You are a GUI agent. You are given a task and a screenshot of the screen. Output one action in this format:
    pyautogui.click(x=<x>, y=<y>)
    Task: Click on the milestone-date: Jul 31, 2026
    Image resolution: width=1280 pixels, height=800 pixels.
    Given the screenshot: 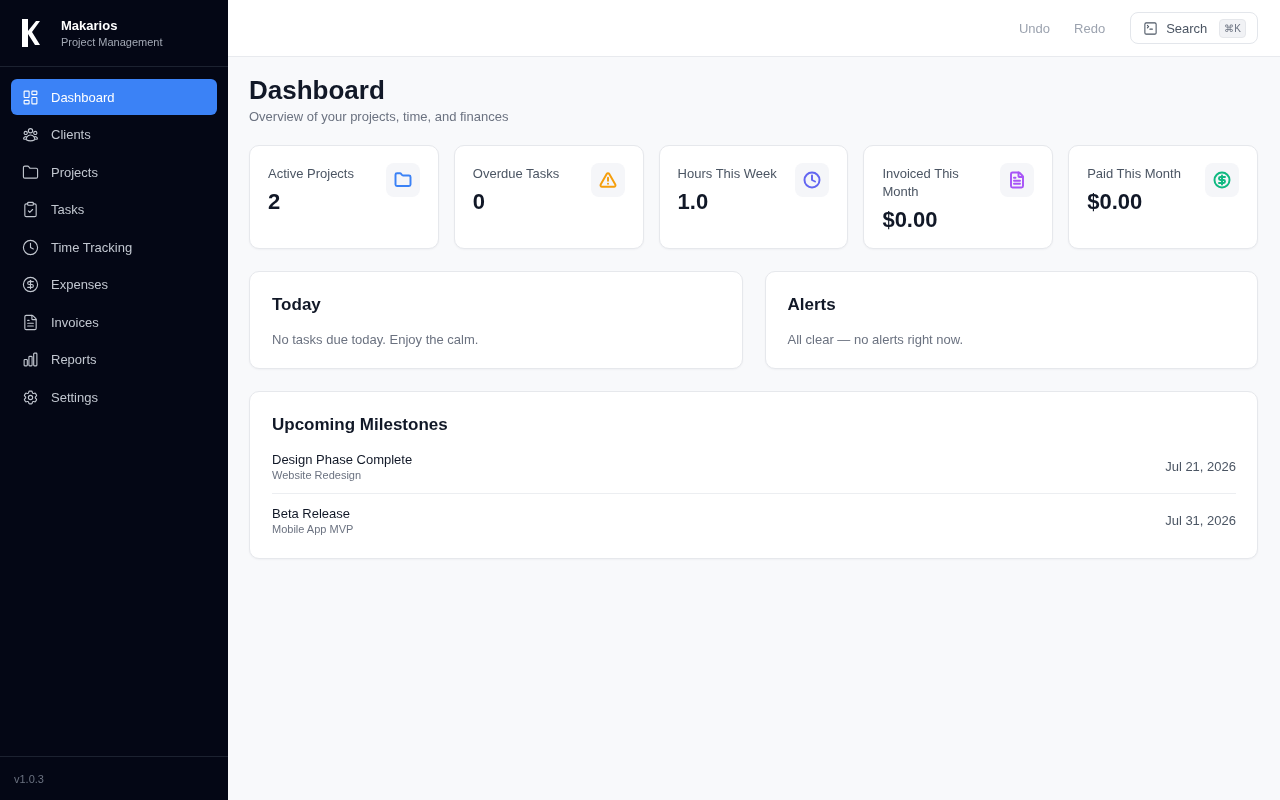 What is the action you would take?
    pyautogui.click(x=1200, y=520)
    